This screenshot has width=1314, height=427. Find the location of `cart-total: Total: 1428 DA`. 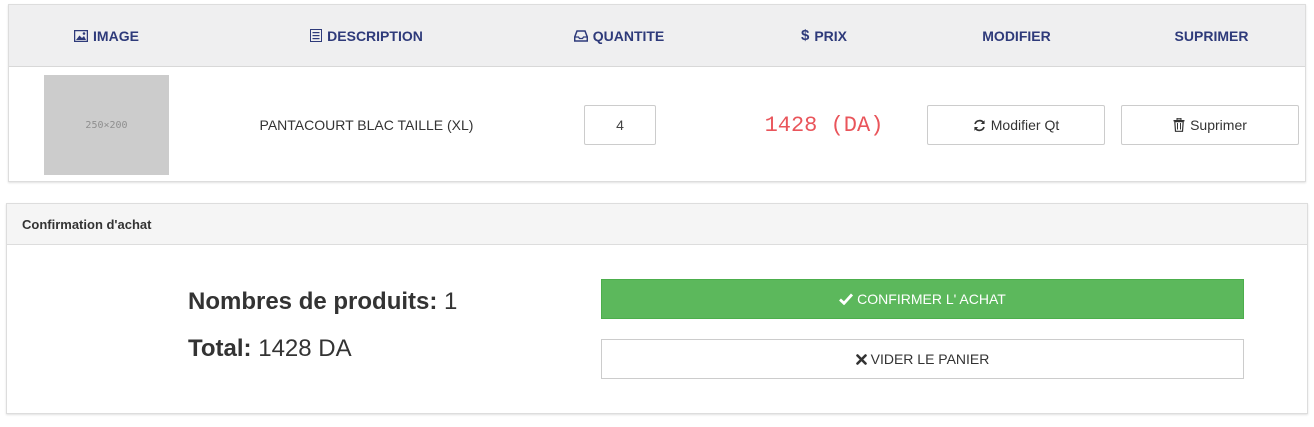

cart-total: Total: 1428 DA is located at coordinates (270, 349).